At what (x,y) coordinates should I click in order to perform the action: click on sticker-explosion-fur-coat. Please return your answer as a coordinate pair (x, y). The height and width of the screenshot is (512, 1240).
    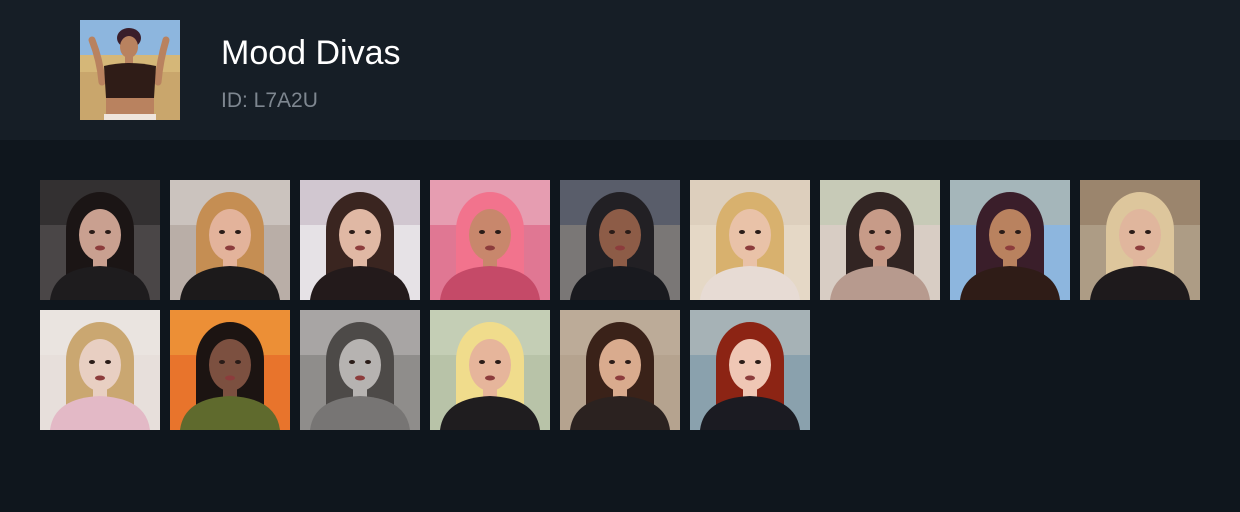
    Looking at the image, I should click on (230, 370).